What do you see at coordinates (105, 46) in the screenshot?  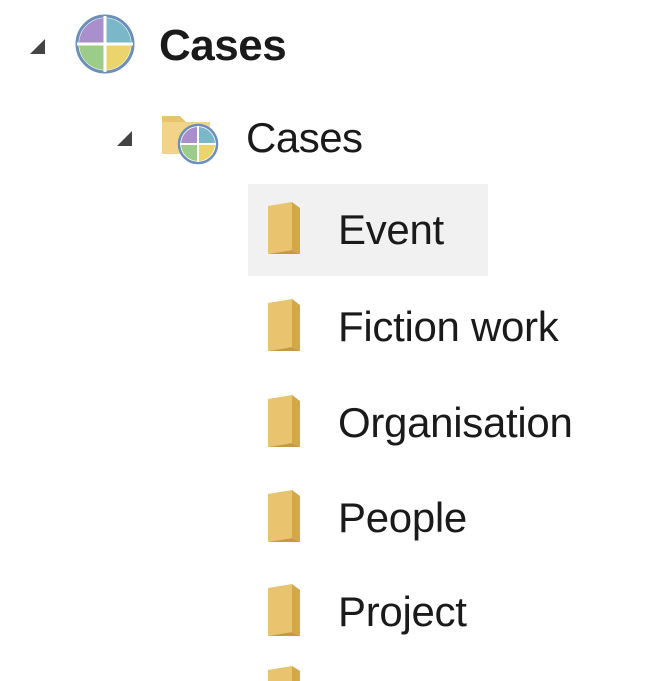 I see `case-classification-icon` at bounding box center [105, 46].